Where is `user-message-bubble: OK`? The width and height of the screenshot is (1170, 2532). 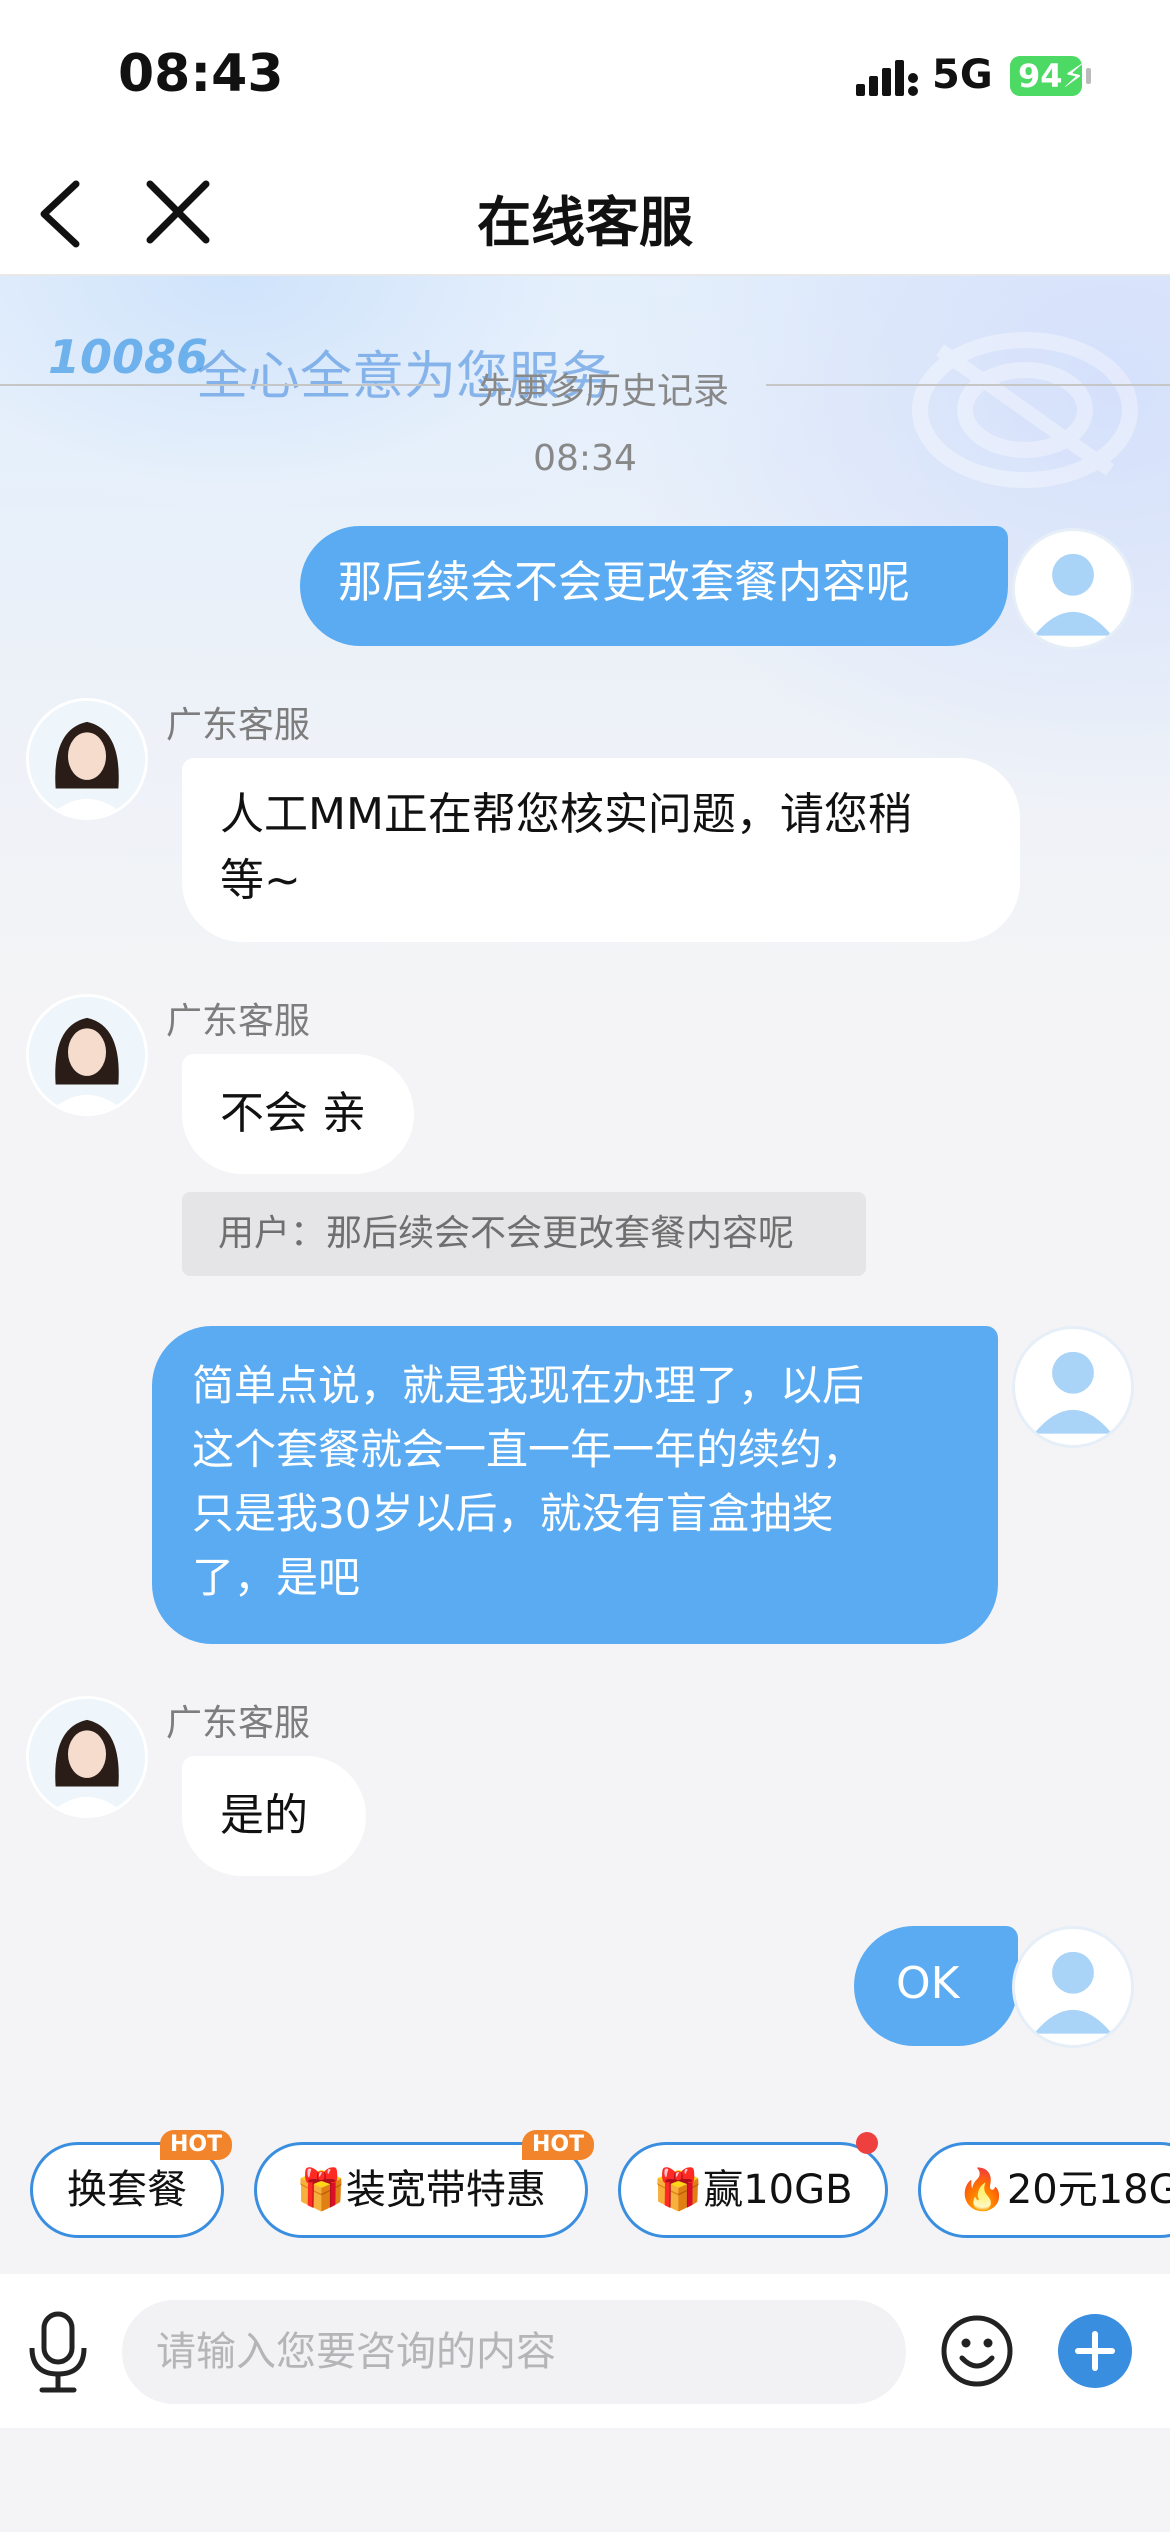
user-message-bubble: OK is located at coordinates (936, 1986).